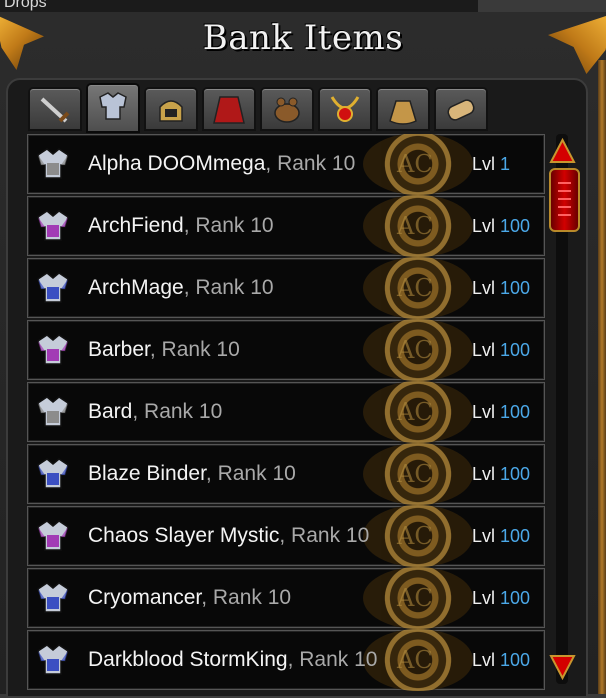  I want to click on scroll-icon, so click(461, 110).